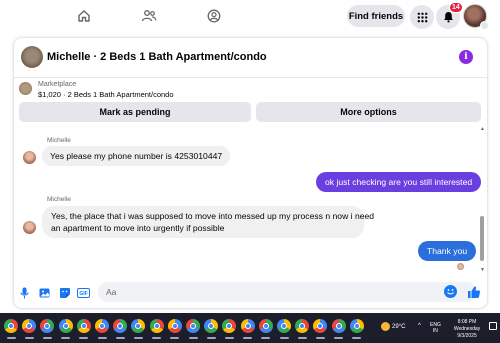  I want to click on message-composer: GIF Aa, so click(250, 293).